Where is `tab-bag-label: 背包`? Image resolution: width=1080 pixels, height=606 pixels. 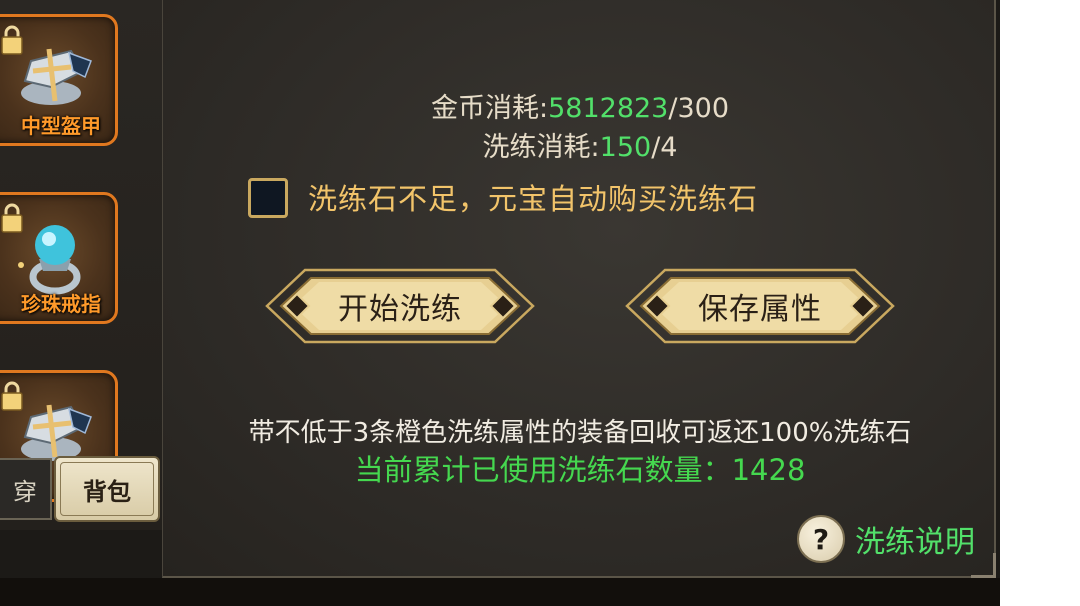
tab-bag-label: 背包 is located at coordinates (107, 491).